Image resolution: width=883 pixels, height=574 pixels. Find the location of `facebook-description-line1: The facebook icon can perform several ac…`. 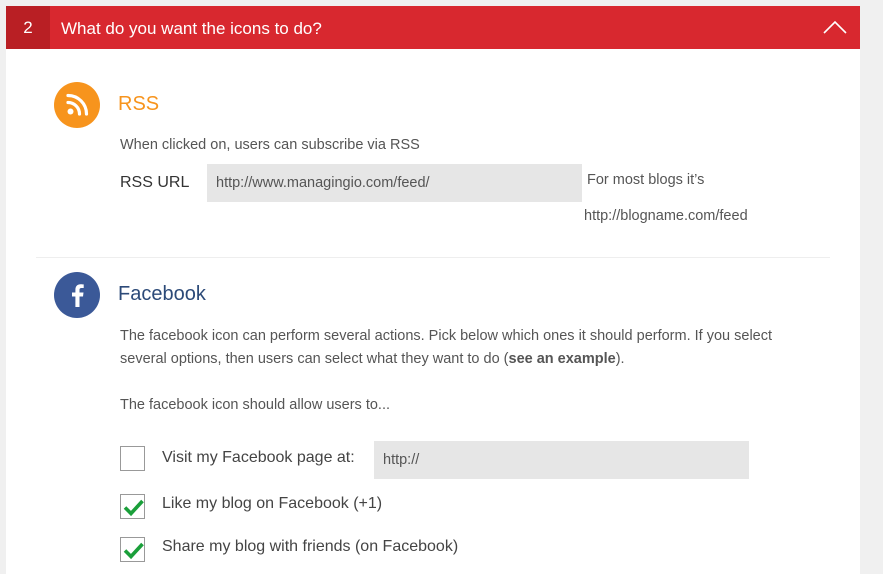

facebook-description-line1: The facebook icon can perform several ac… is located at coordinates (446, 336).